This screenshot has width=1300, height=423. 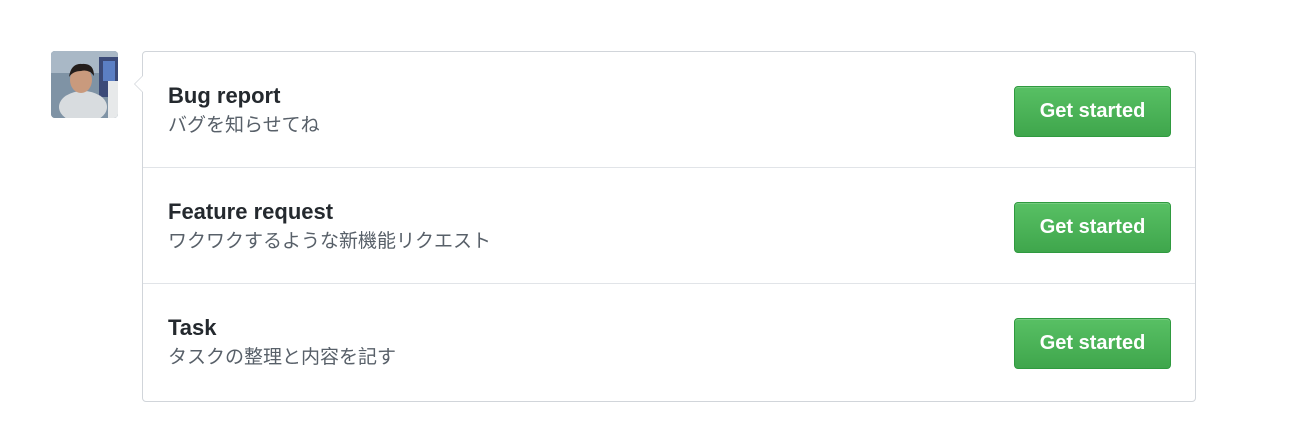 What do you see at coordinates (244, 109) in the screenshot?
I see `template-text: Bug report バグを知らせてね` at bounding box center [244, 109].